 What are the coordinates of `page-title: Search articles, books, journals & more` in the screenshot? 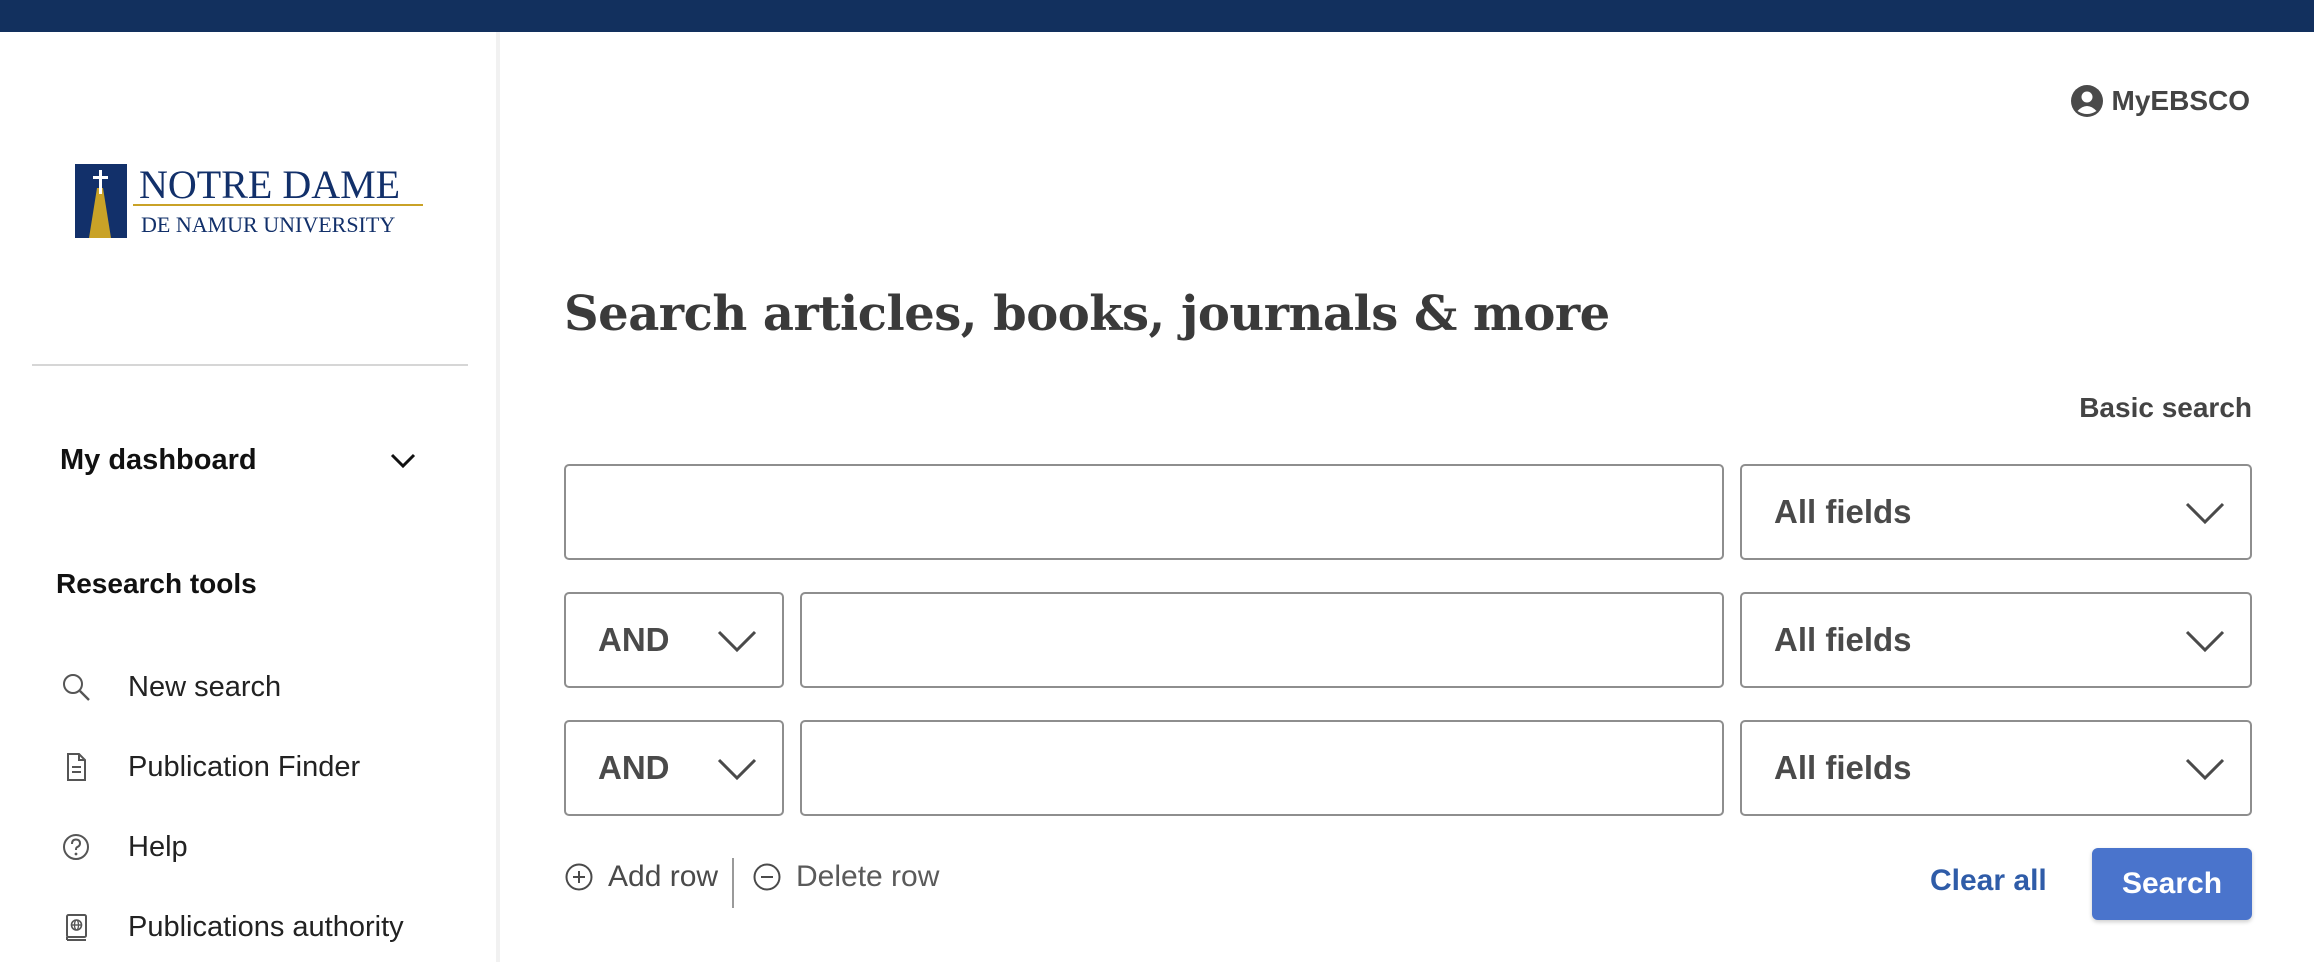 It's located at (1087, 314).